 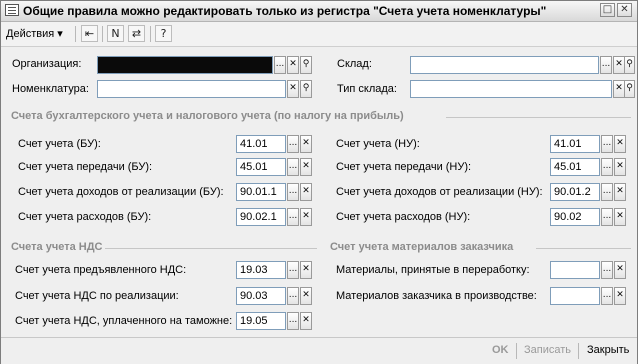 I want to click on formula-icon: Ν, so click(x=115, y=33).